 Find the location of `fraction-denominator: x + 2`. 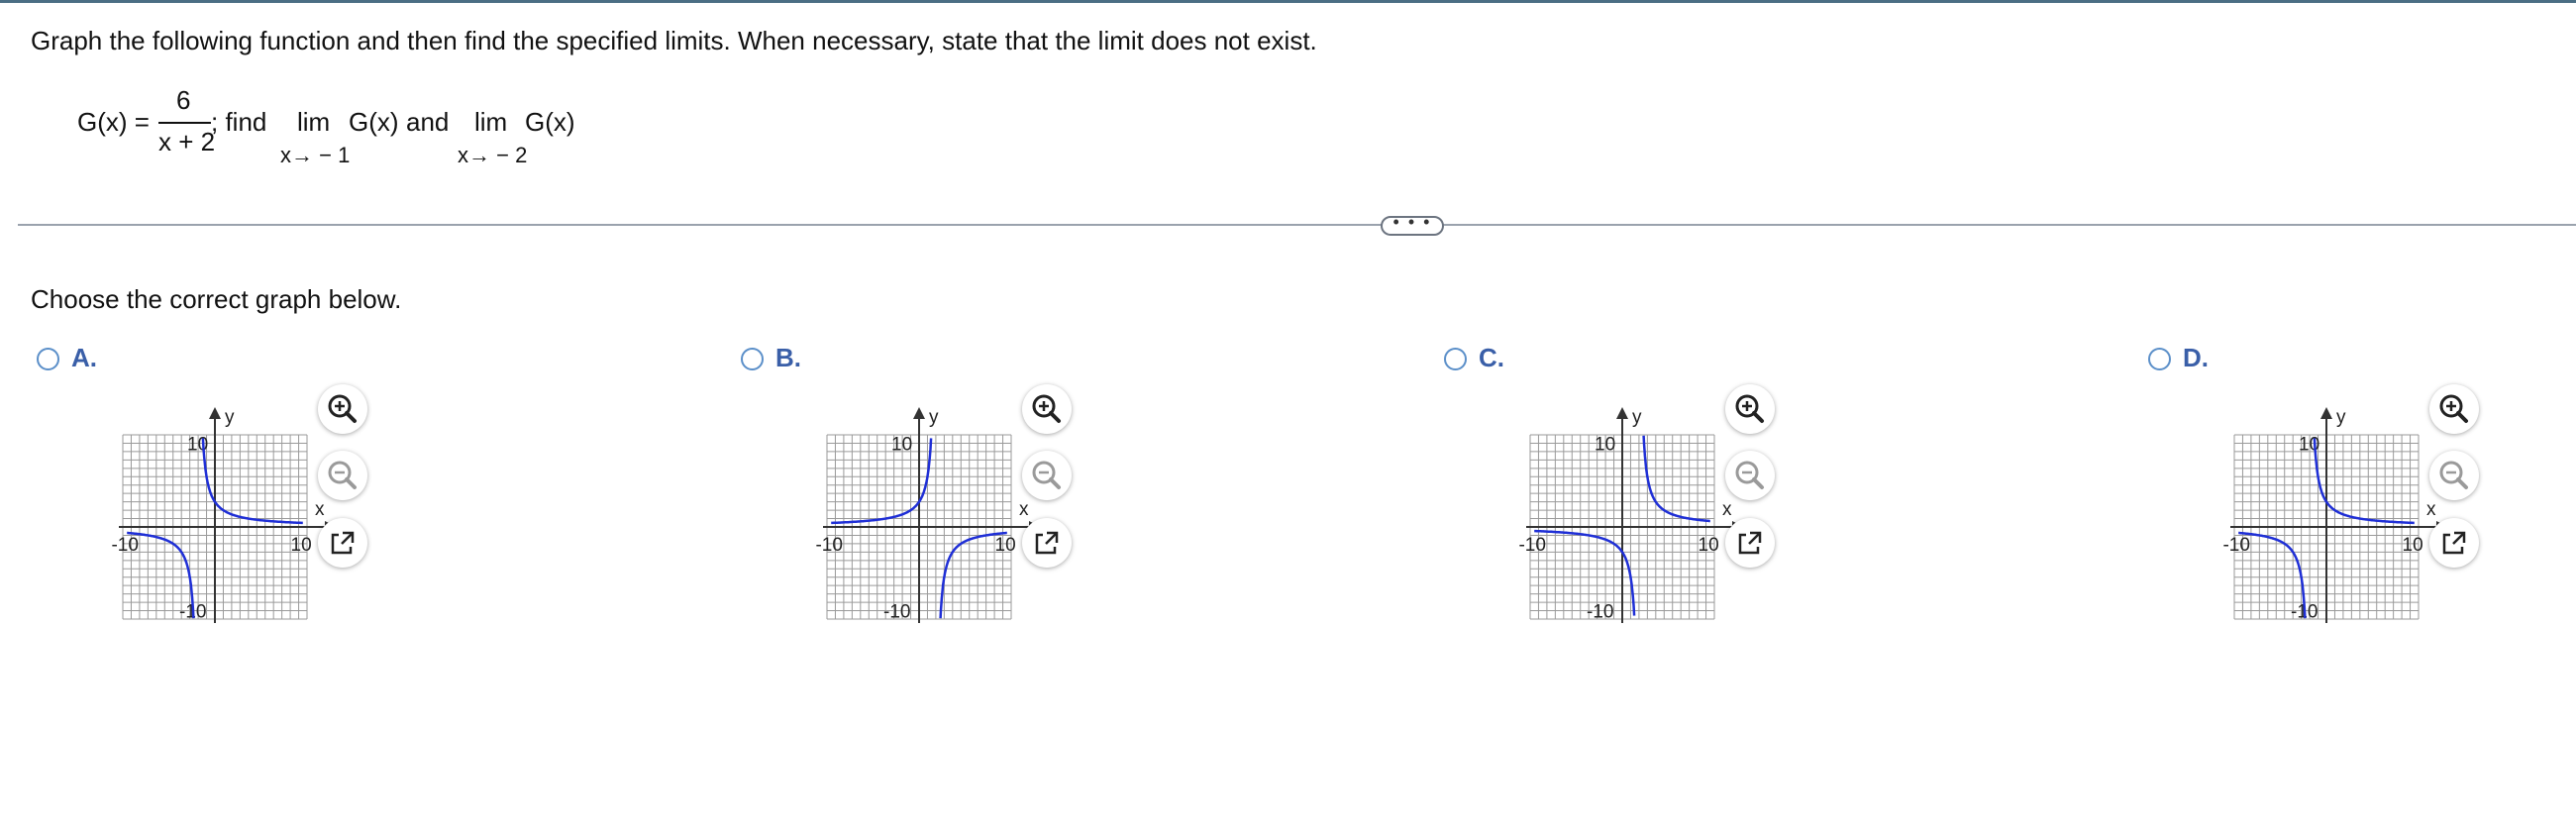

fraction-denominator: x + 2 is located at coordinates (187, 142).